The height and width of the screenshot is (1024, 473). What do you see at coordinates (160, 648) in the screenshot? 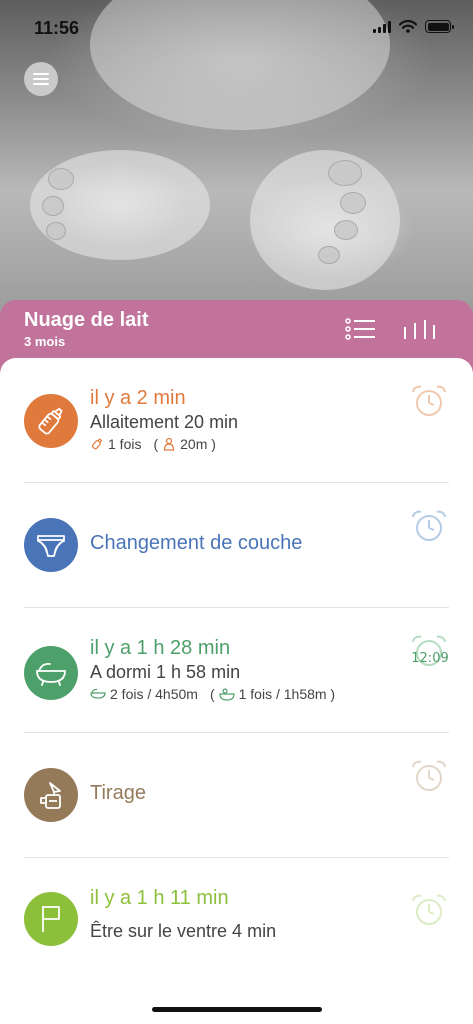
I see `sleep-time-ago: il y a 1 h 28 min` at bounding box center [160, 648].